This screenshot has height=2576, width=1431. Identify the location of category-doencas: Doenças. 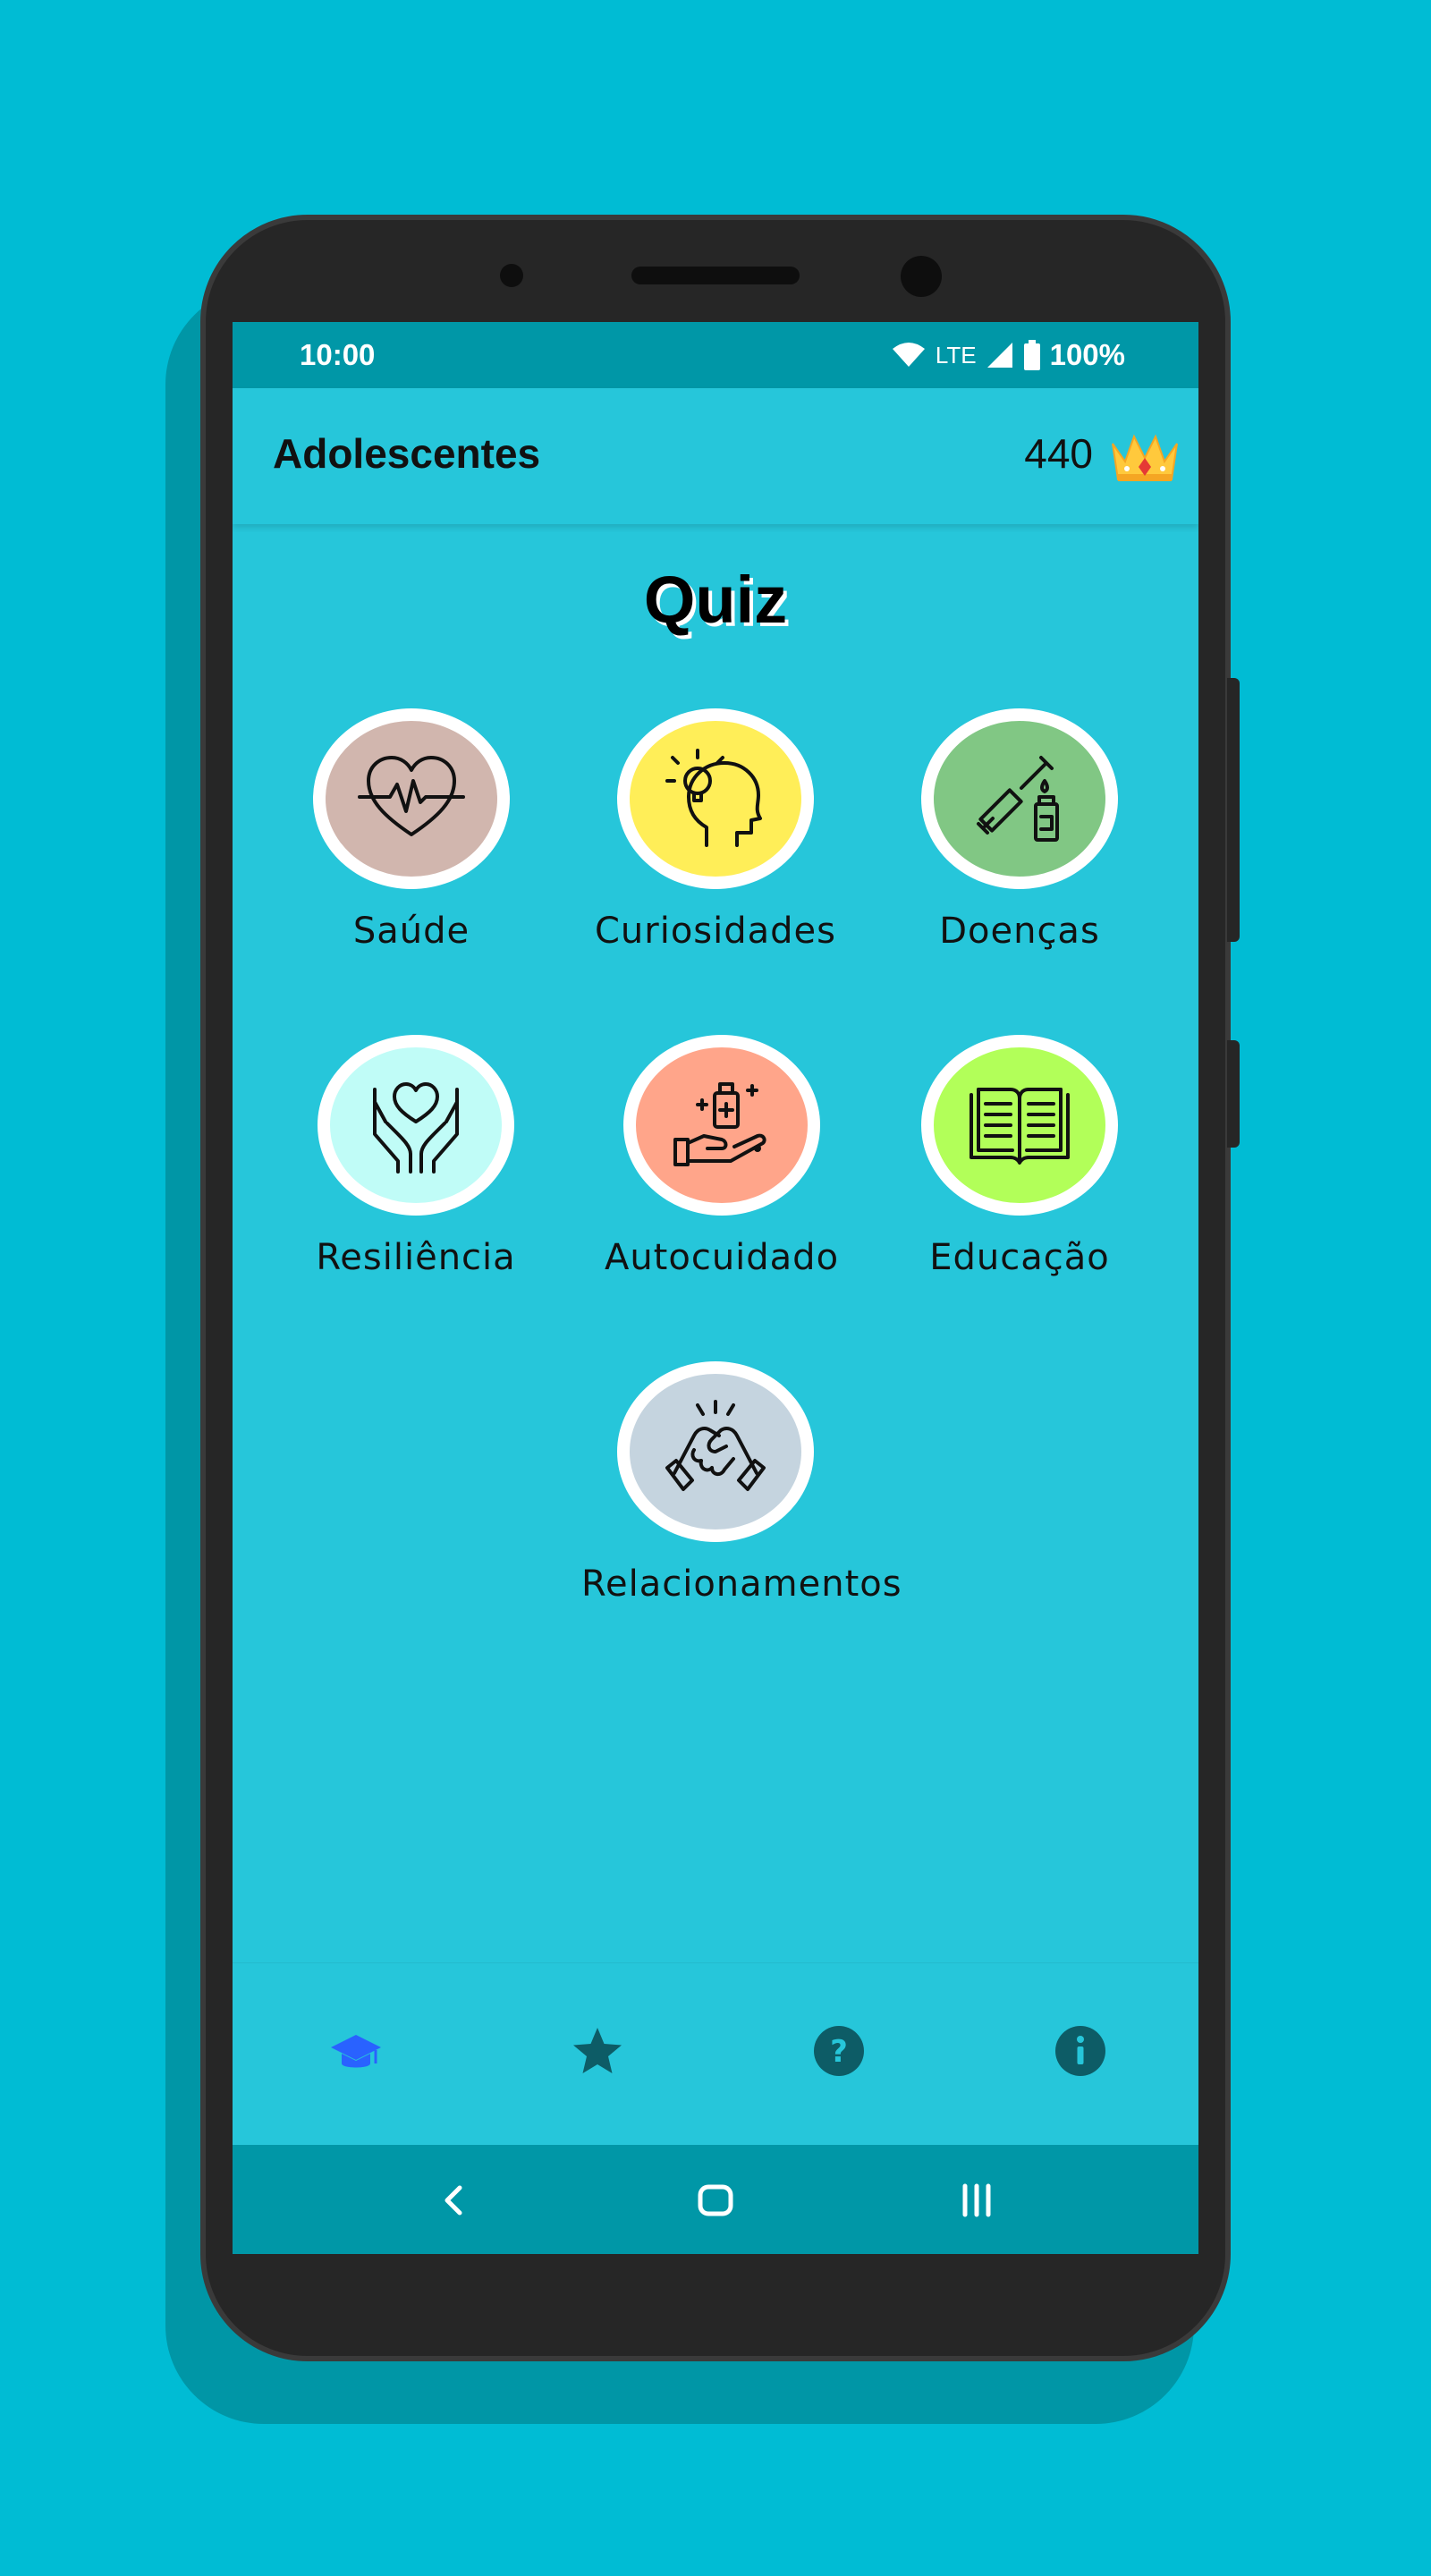
(1020, 830).